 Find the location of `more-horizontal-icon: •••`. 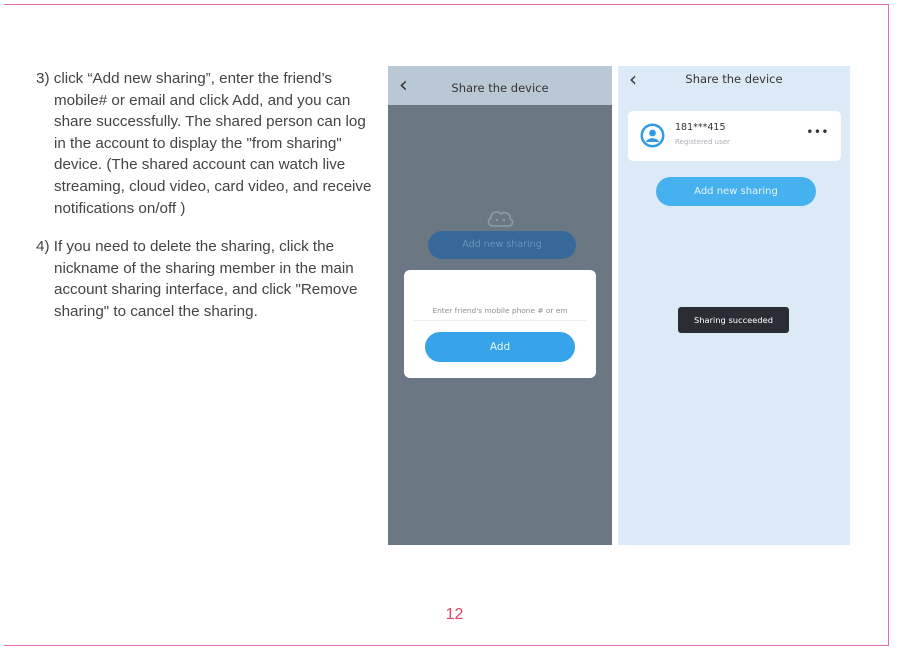

more-horizontal-icon: ••• is located at coordinates (817, 132).